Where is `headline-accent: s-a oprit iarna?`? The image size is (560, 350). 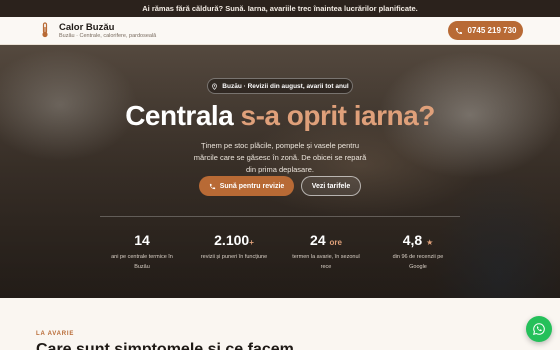 headline-accent: s-a oprit iarna? is located at coordinates (338, 115).